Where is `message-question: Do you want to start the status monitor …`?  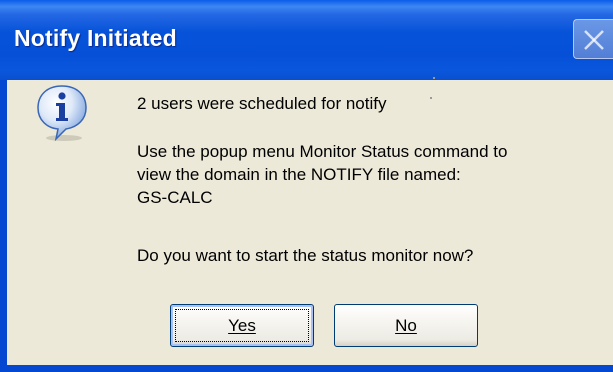
message-question: Do you want to start the status monitor … is located at coordinates (305, 255).